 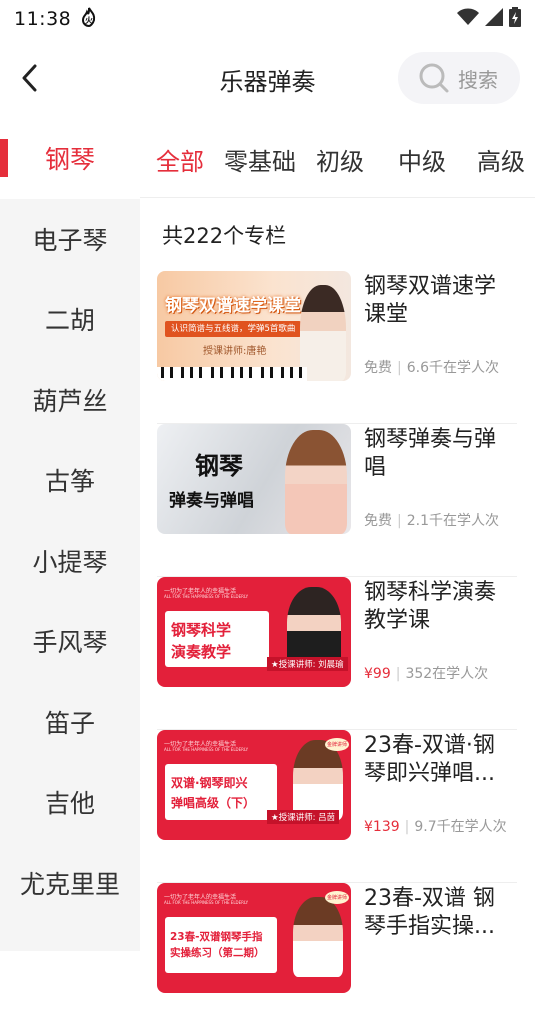 What do you see at coordinates (232, 374) in the screenshot?
I see `piano-keys-graphic` at bounding box center [232, 374].